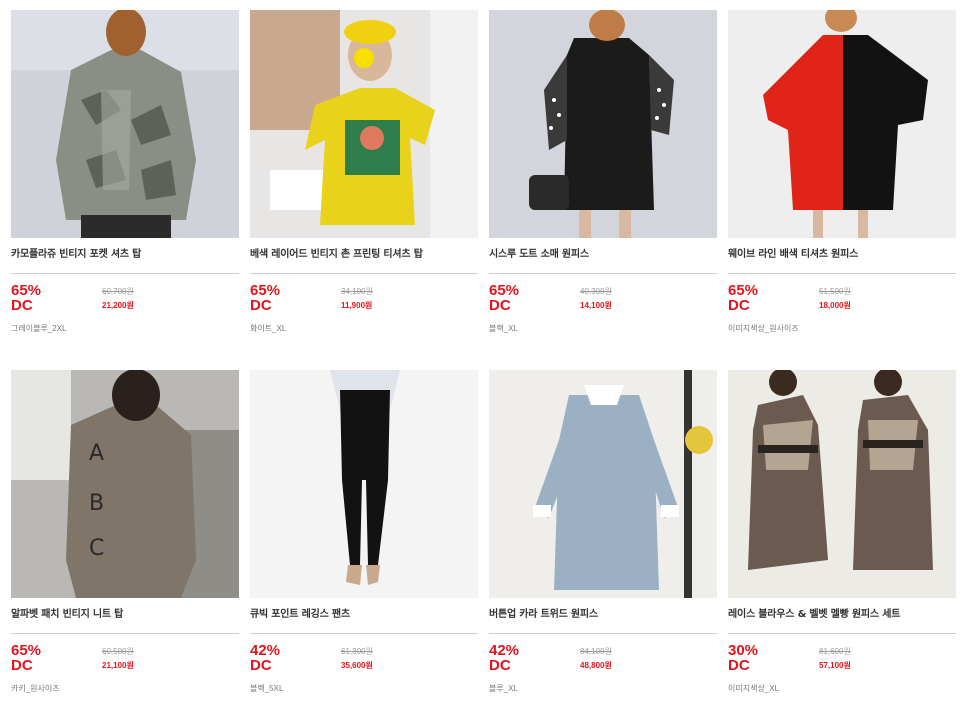 The height and width of the screenshot is (710, 966). Describe the element at coordinates (596, 665) in the screenshot. I see `sale-price: 48,800원` at that location.